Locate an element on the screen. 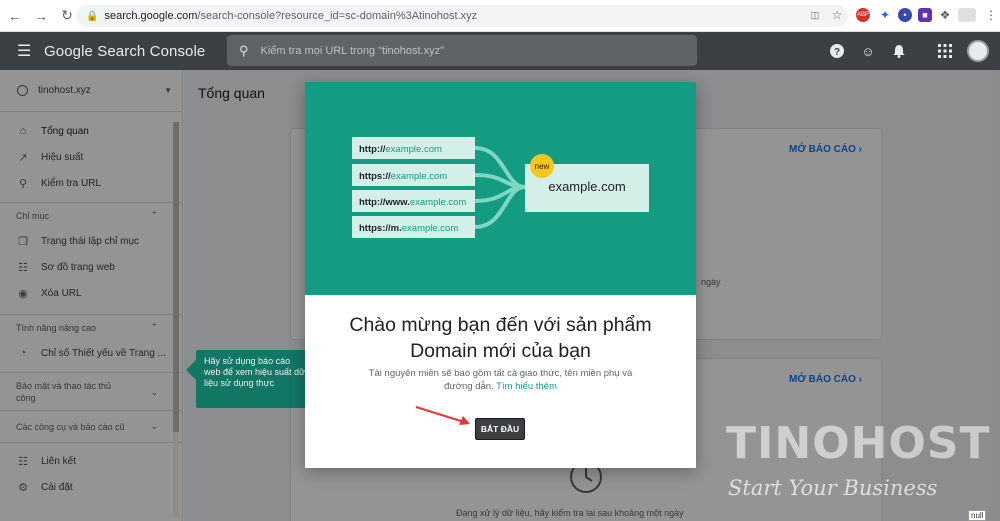 The image size is (1000, 521). url-label: https://example.com is located at coordinates (403, 176).